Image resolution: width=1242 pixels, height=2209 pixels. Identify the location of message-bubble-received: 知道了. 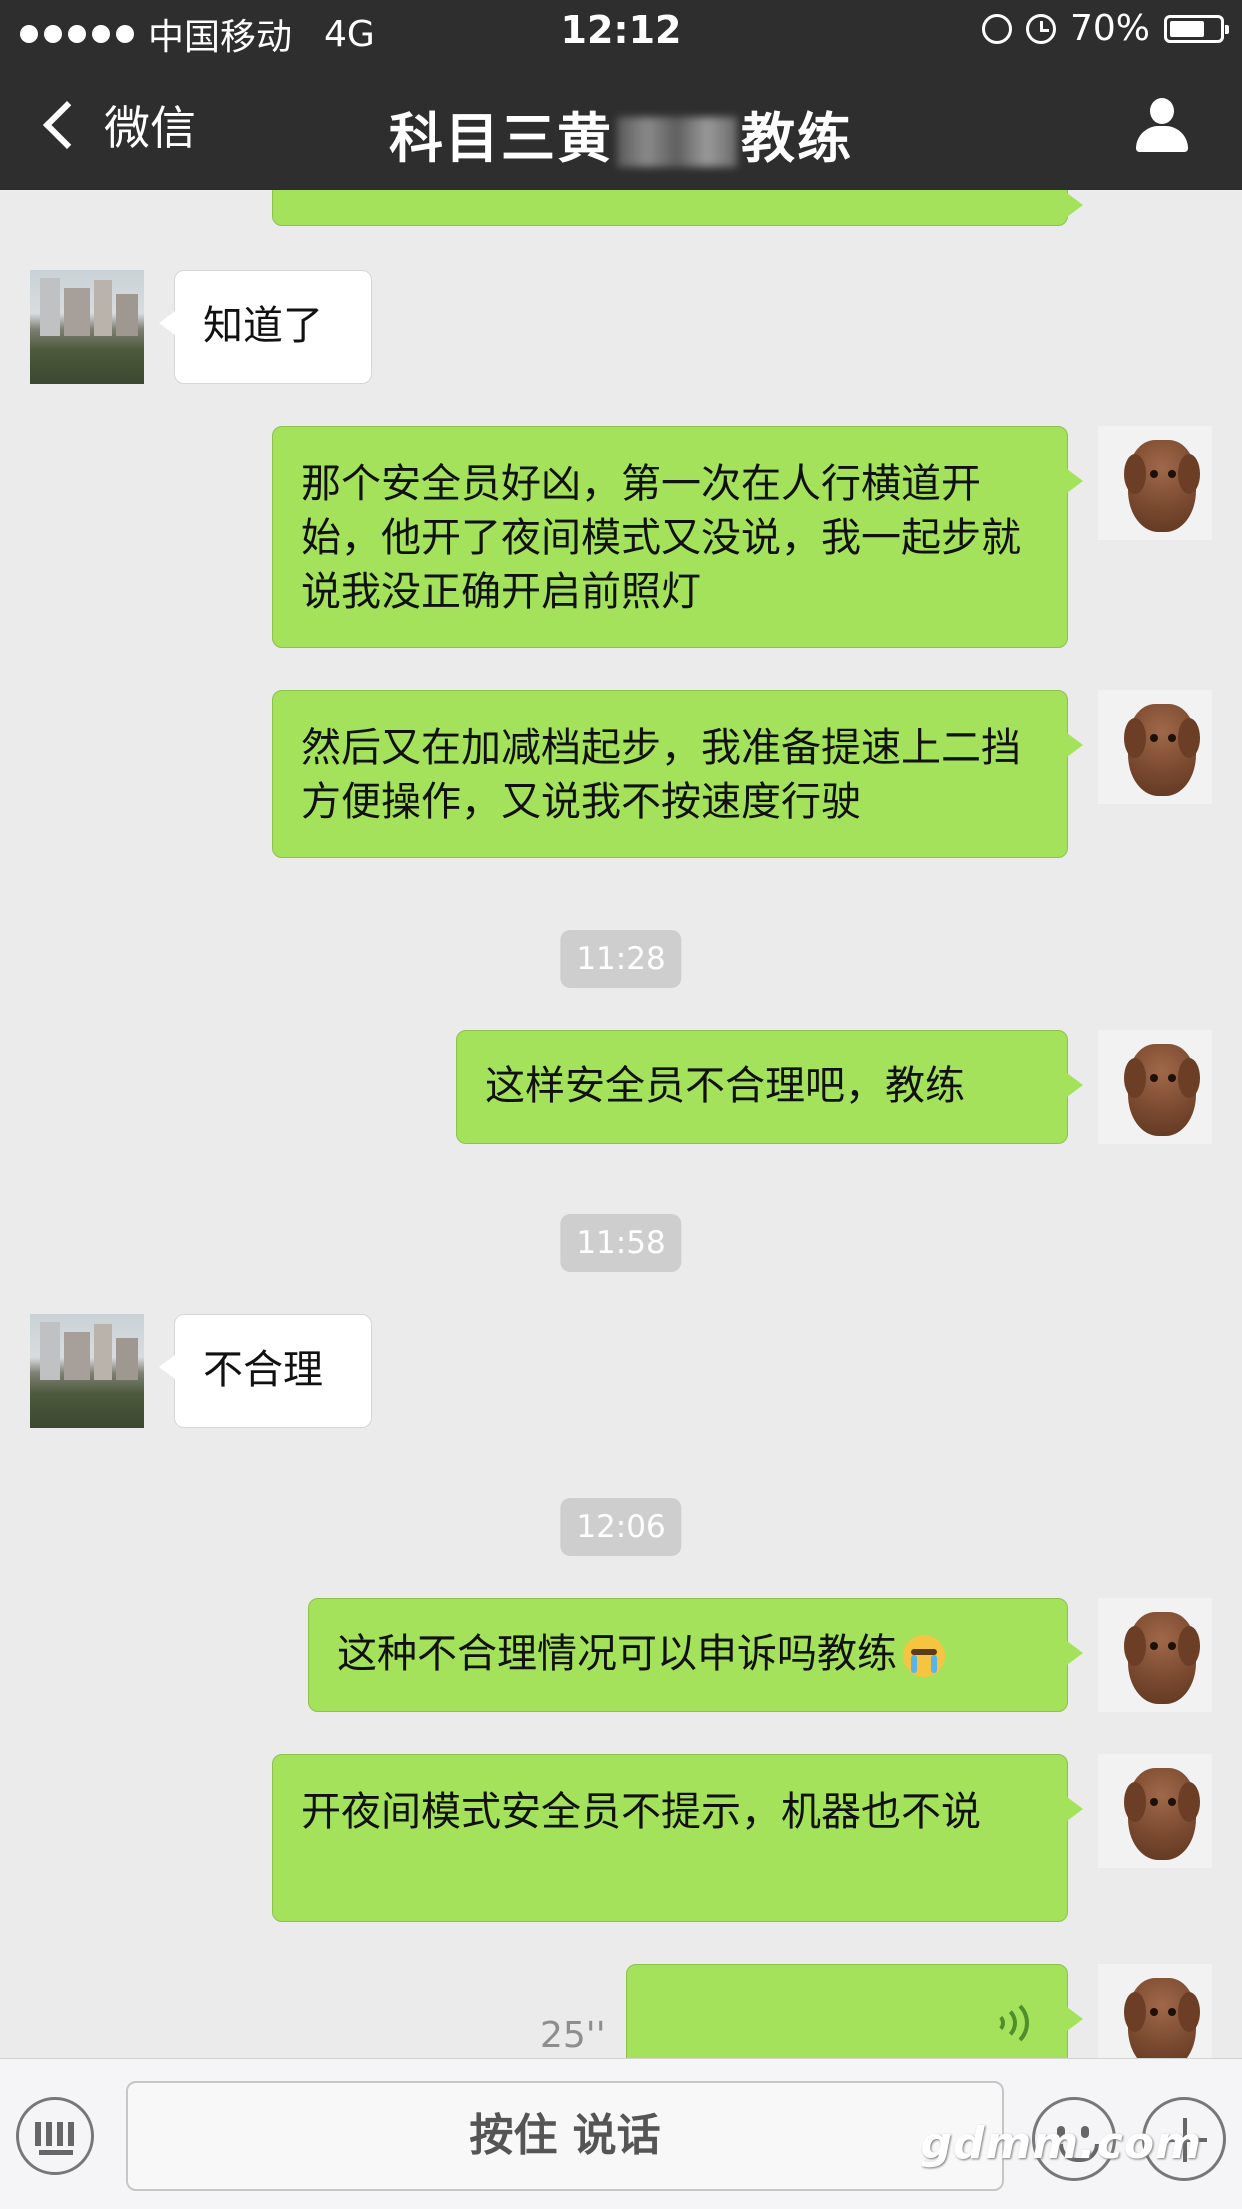
(265, 327).